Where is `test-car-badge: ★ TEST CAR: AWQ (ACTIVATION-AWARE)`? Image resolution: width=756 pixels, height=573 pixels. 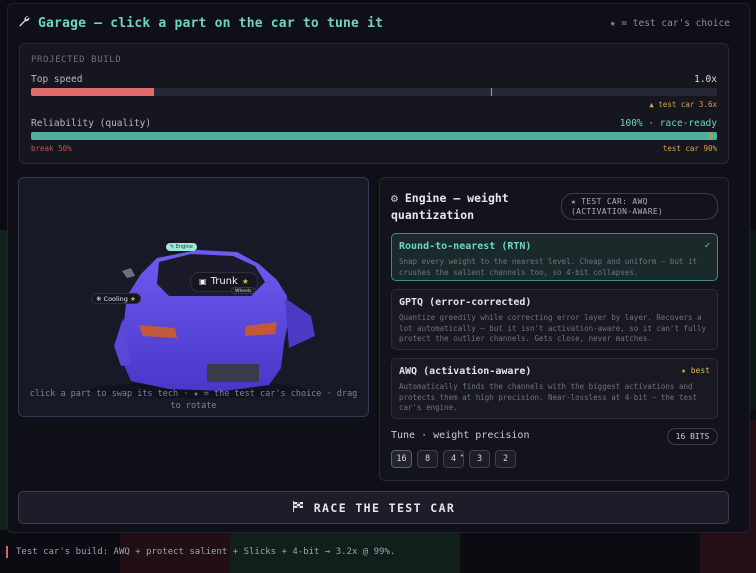
test-car-badge: ★ TEST CAR: AWQ (ACTIVATION-AWARE) is located at coordinates (639, 206).